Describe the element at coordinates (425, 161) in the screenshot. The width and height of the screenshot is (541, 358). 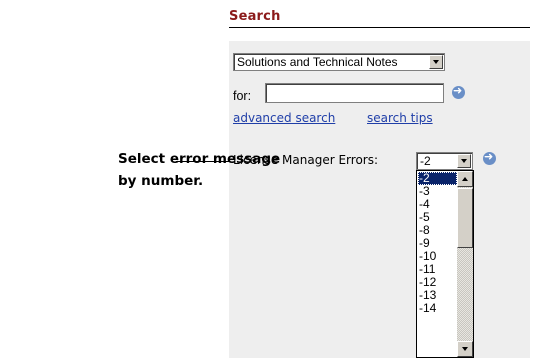
I see `license-error-select-value: -2` at that location.